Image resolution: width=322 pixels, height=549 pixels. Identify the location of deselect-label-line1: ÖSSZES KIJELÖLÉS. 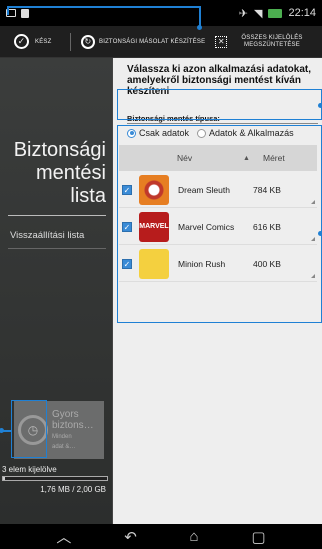
(272, 37).